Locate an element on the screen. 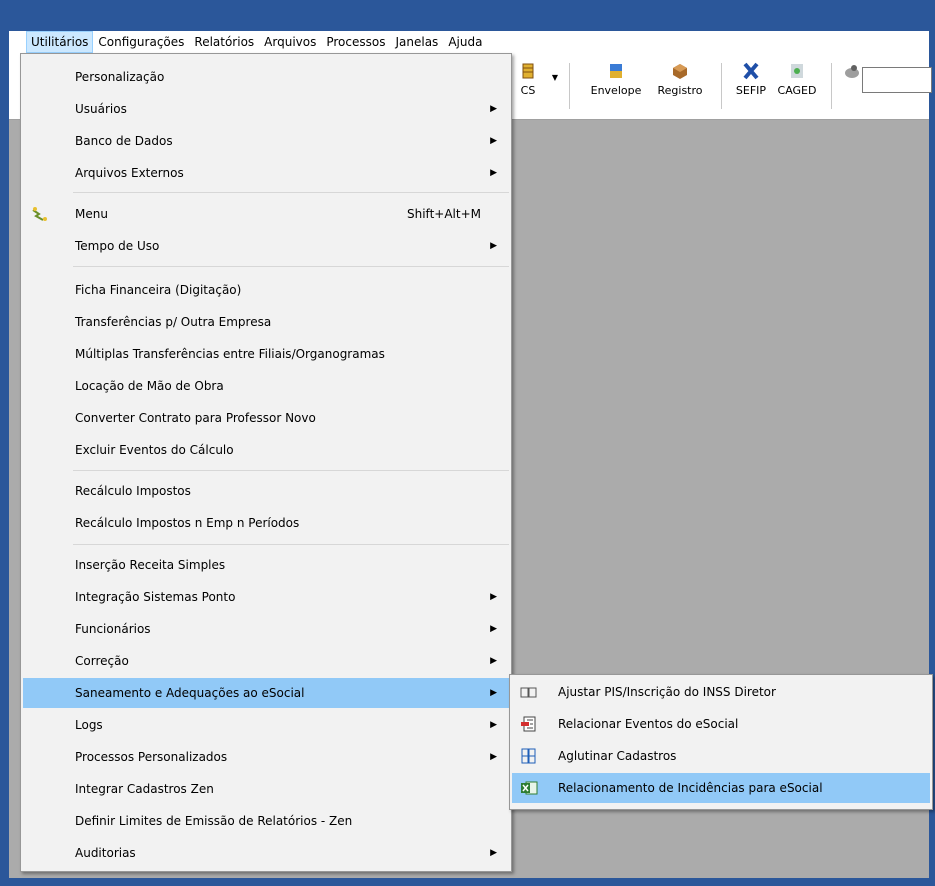  menu-item-personalizacao: Personalização is located at coordinates (266, 77).